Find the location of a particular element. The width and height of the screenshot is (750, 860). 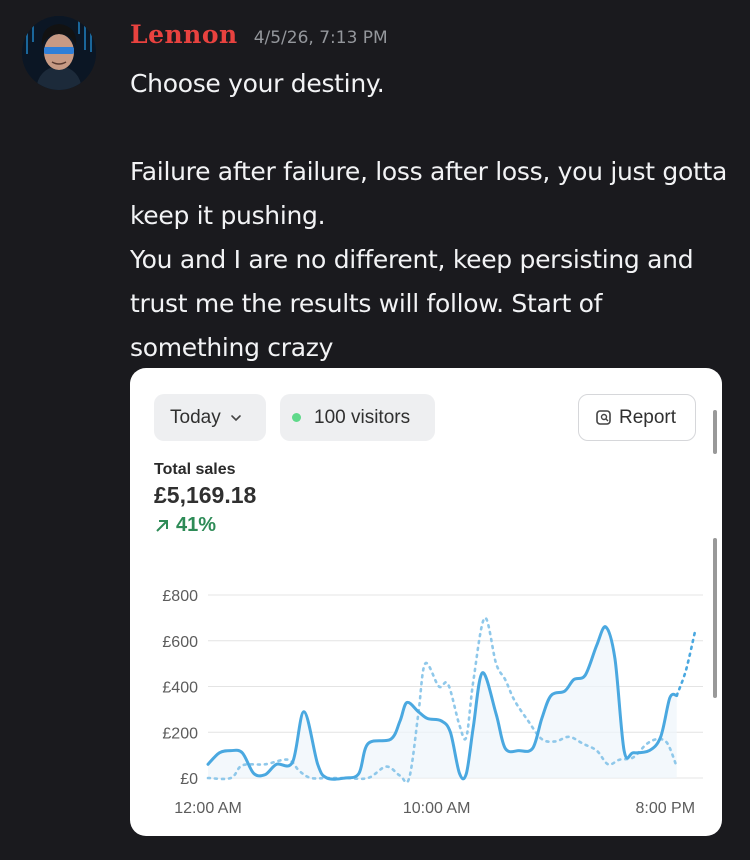

report-icon is located at coordinates (603, 417).